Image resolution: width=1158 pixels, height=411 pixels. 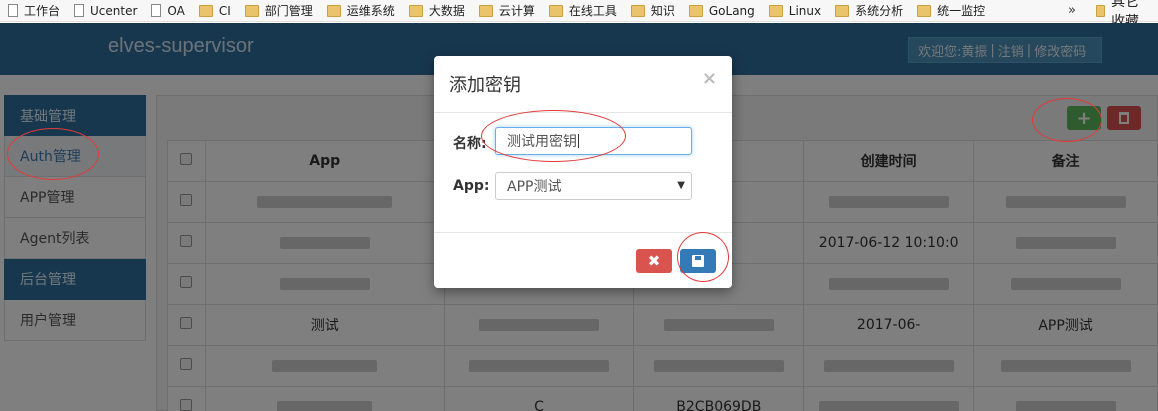 I want to click on bookmark-monitor: 统一监控, so click(x=951, y=10).